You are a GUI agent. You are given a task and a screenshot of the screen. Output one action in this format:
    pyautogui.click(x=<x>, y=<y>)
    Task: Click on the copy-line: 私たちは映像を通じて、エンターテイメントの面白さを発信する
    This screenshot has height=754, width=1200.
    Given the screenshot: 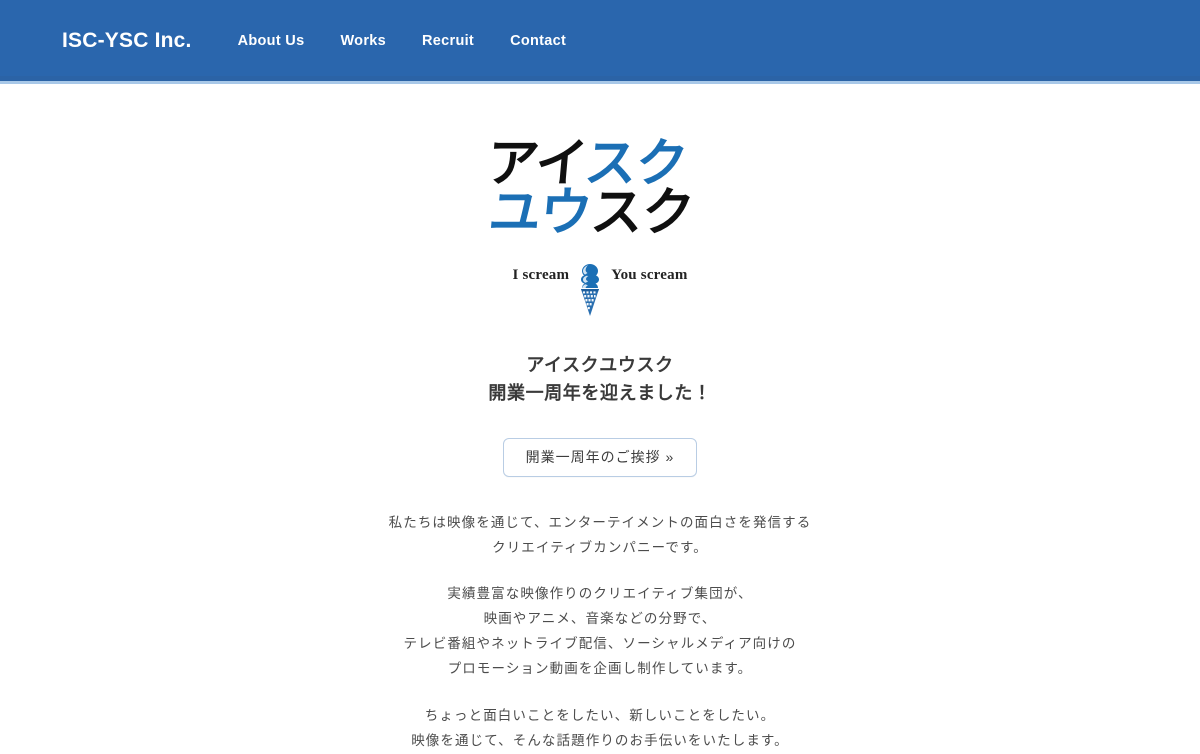 What is the action you would take?
    pyautogui.click(x=600, y=522)
    